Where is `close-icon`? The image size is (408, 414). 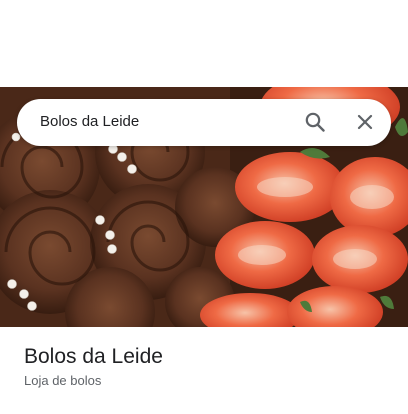
close-icon is located at coordinates (365, 122).